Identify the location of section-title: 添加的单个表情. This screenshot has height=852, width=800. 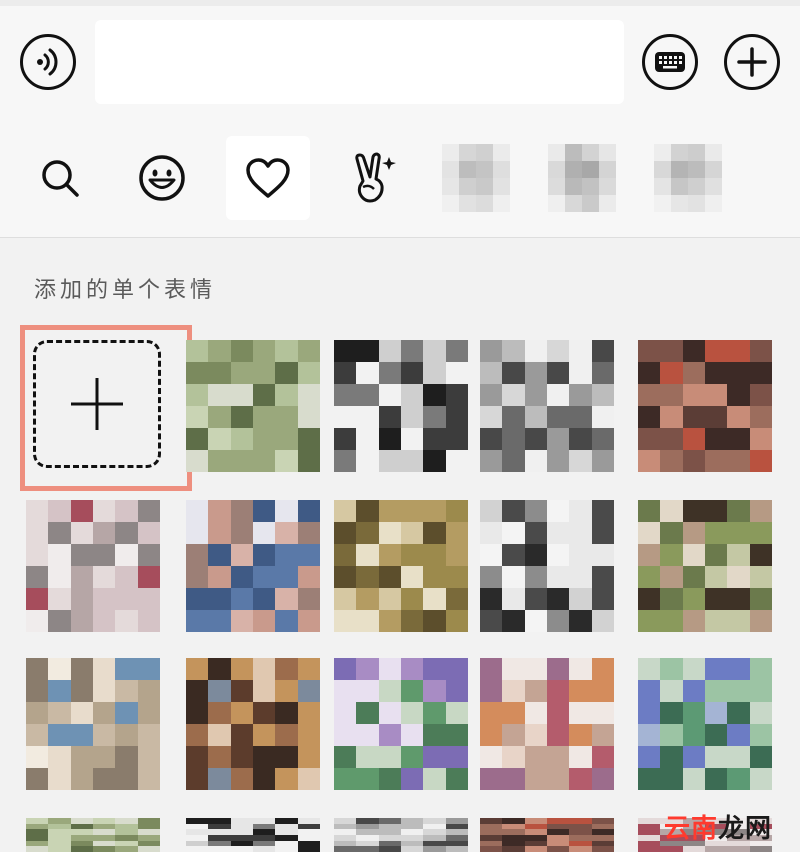
(125, 290).